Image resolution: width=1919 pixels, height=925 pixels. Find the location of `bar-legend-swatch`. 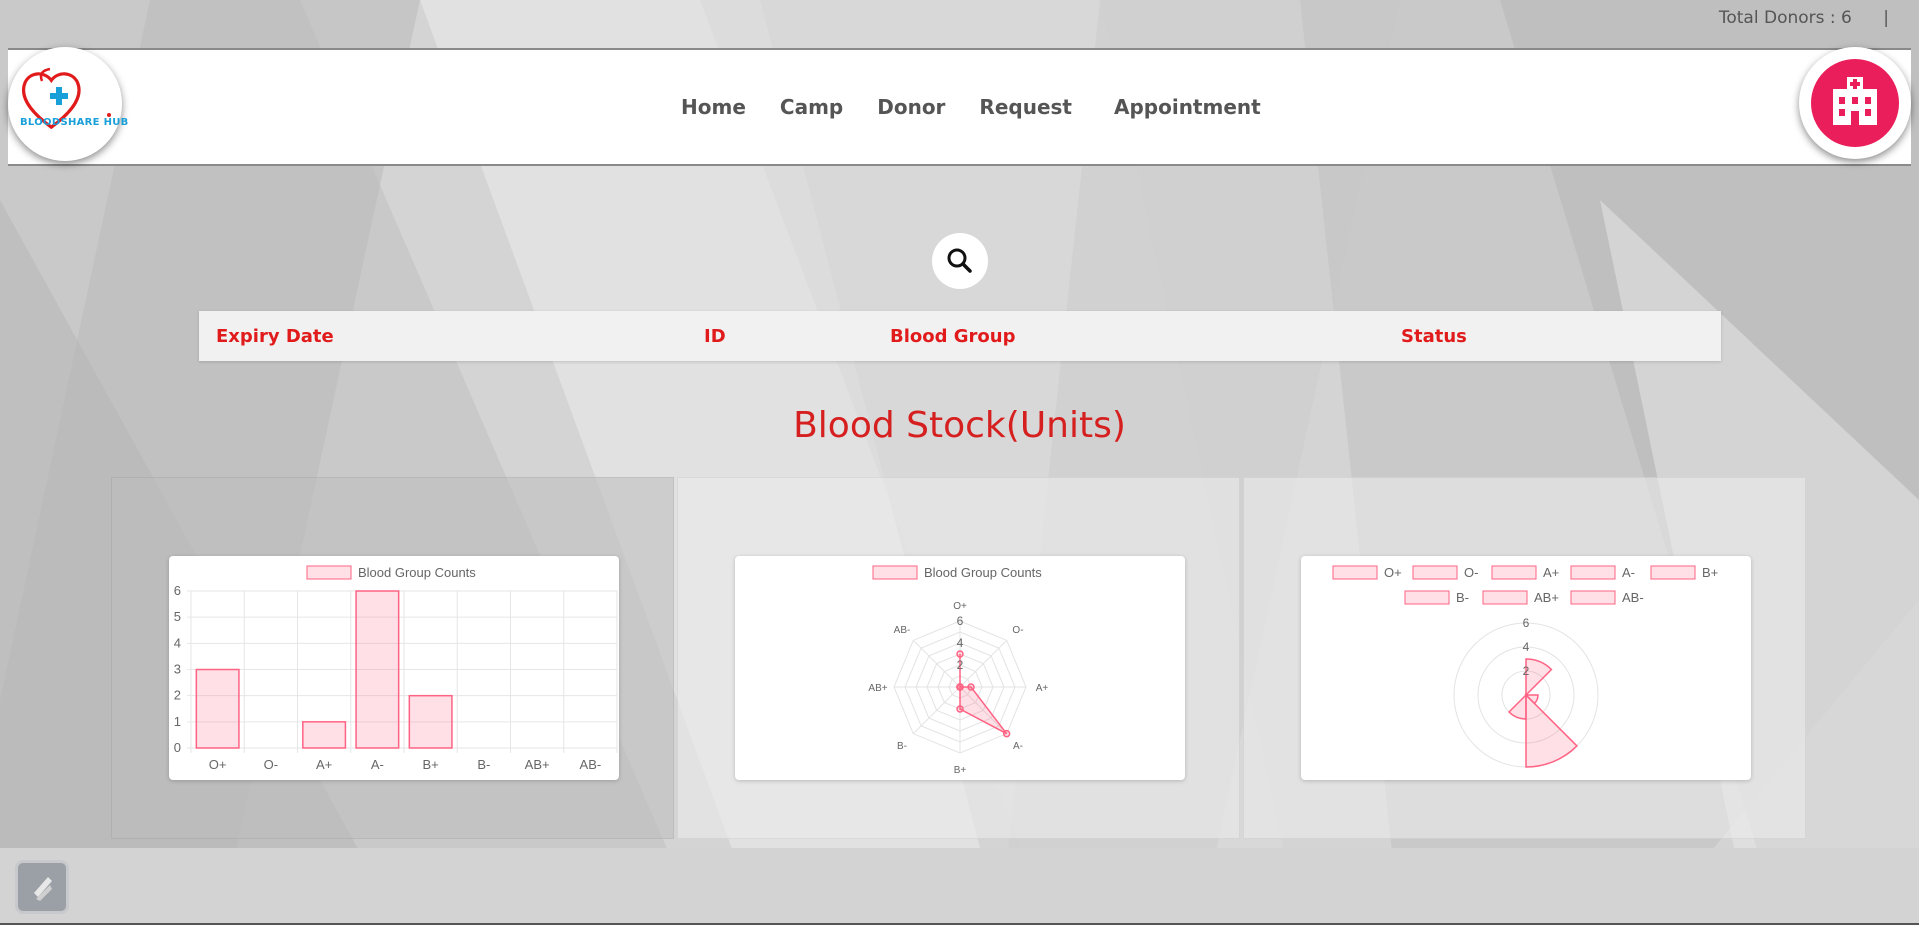

bar-legend-swatch is located at coordinates (329, 572).